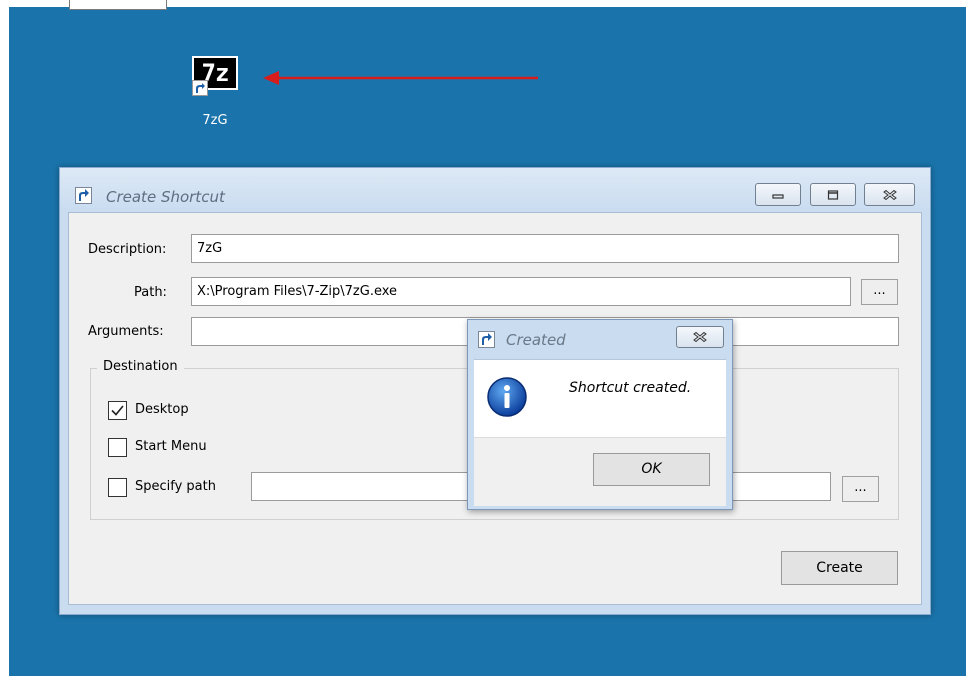  Describe the element at coordinates (83, 195) in the screenshot. I see `shortcut-app-icon` at that location.